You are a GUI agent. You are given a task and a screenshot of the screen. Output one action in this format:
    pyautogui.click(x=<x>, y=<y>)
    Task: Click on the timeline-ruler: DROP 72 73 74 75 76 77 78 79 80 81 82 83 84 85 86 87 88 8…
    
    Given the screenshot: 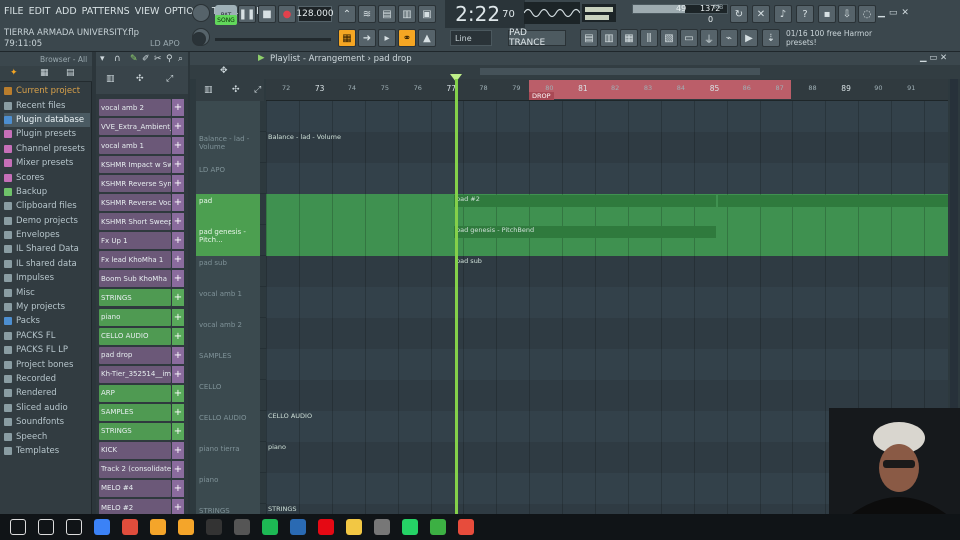 What is the action you would take?
    pyautogui.click(x=607, y=90)
    